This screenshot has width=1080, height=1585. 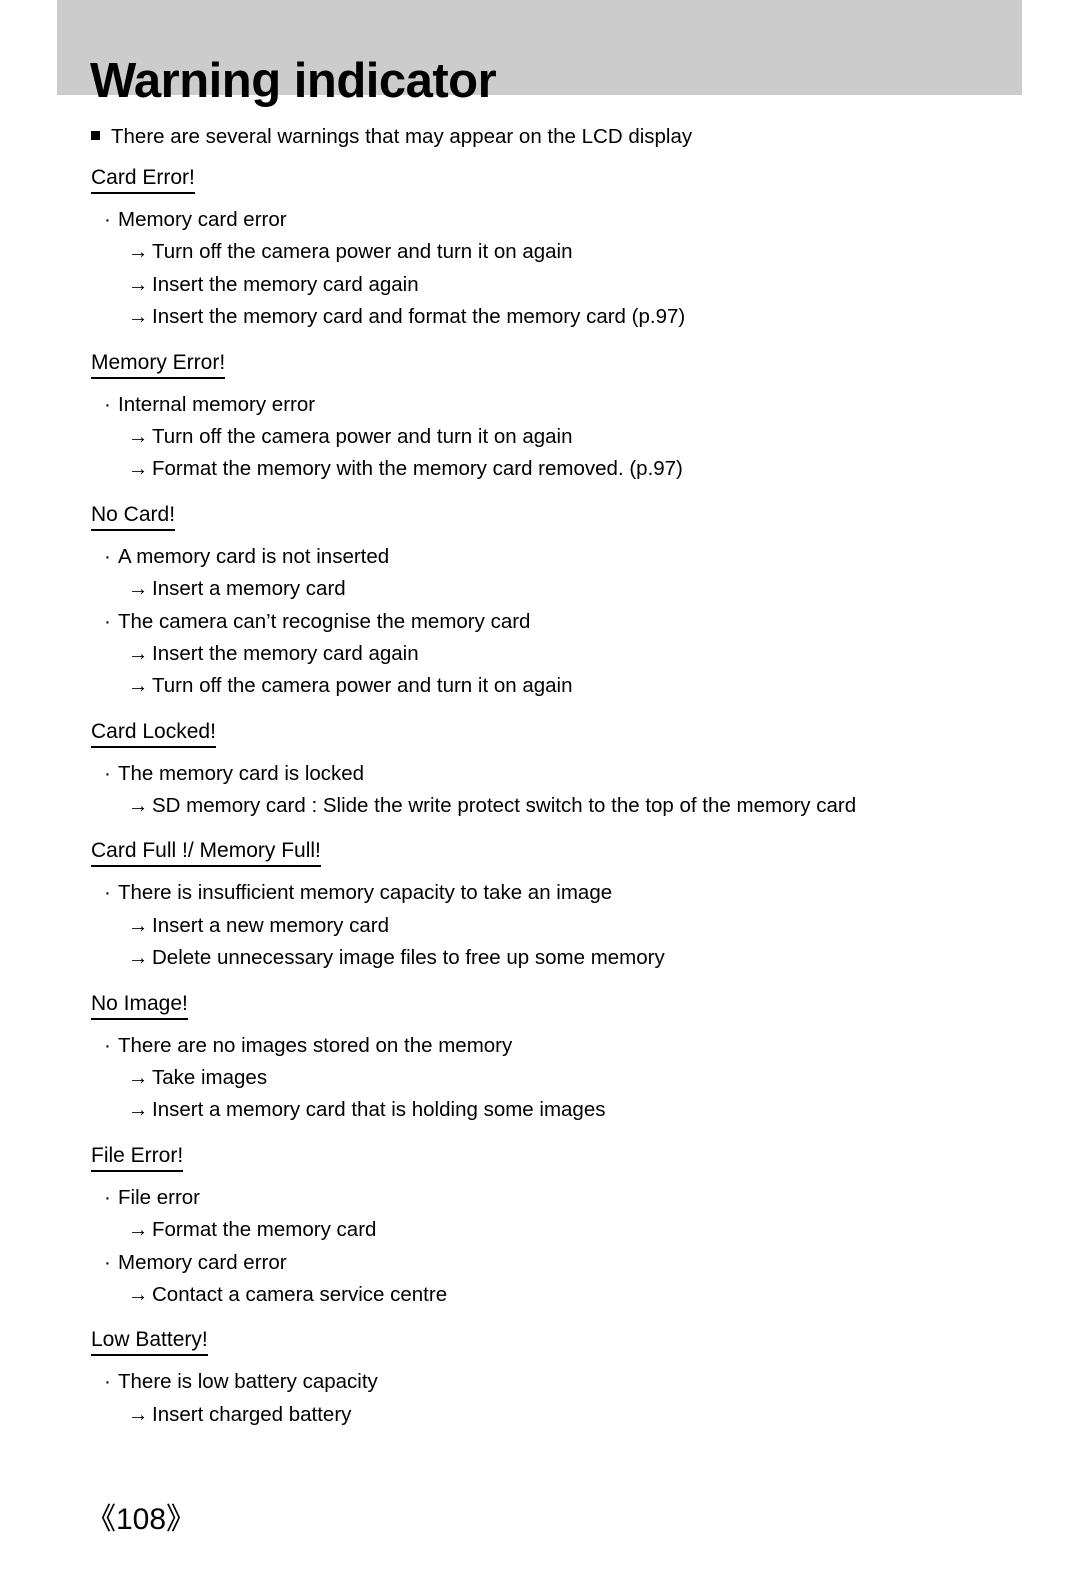 I want to click on action-text: Insert charged battery, so click(x=252, y=1414).